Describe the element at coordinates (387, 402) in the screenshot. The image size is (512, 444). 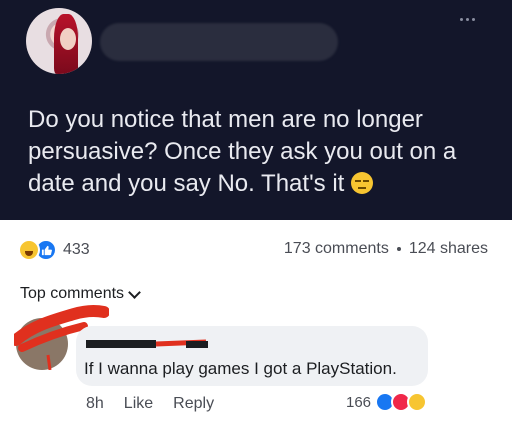
I see `comment-reactions: 166` at that location.